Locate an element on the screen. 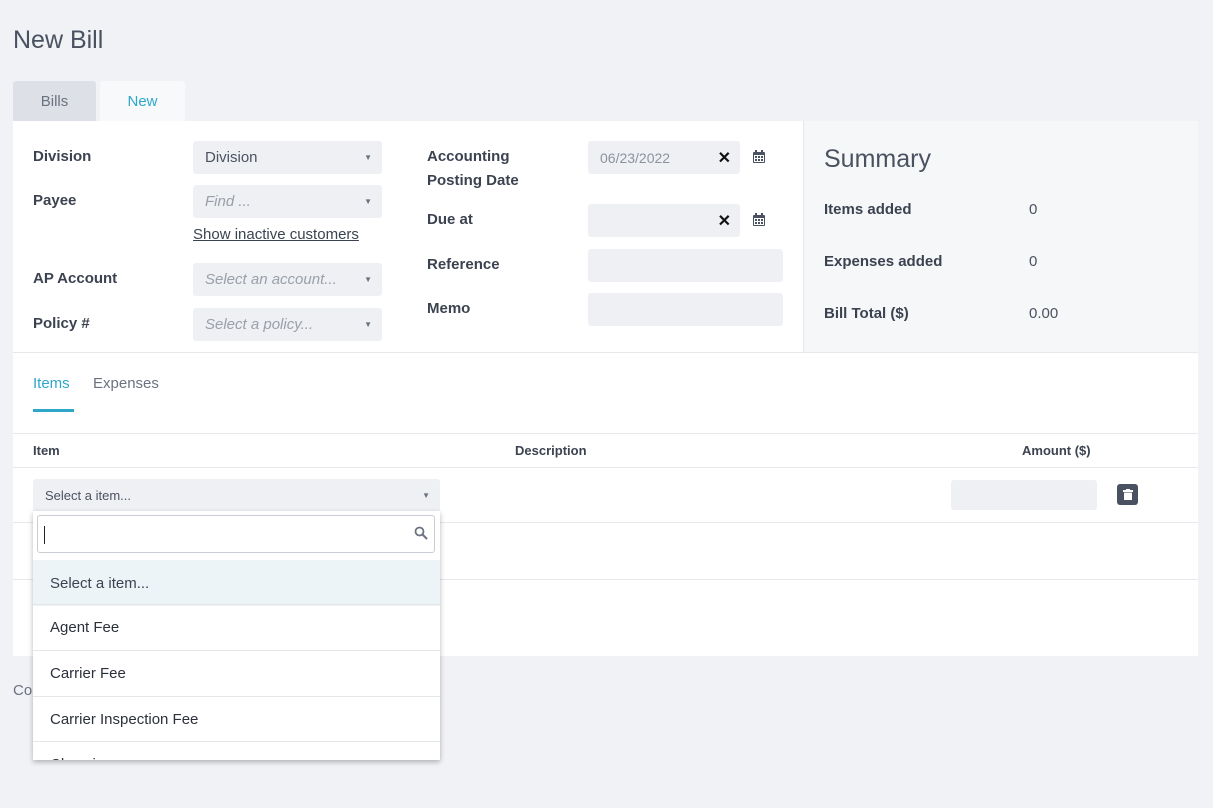 The width and height of the screenshot is (1213, 808). bill-total-value: 0.00 is located at coordinates (1044, 313).